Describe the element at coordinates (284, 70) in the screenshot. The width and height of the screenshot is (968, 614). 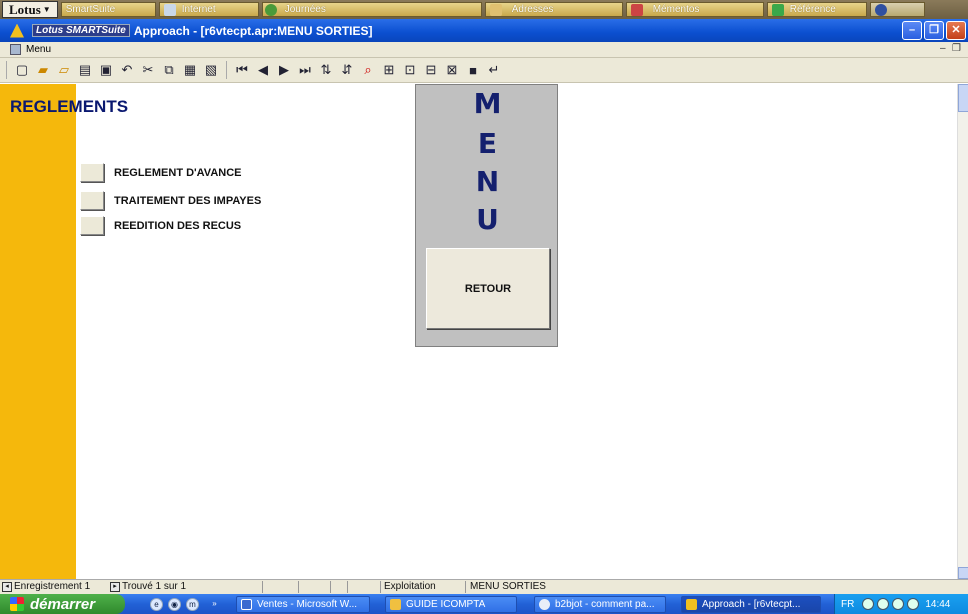
I see `next-record-icon: ▶` at that location.